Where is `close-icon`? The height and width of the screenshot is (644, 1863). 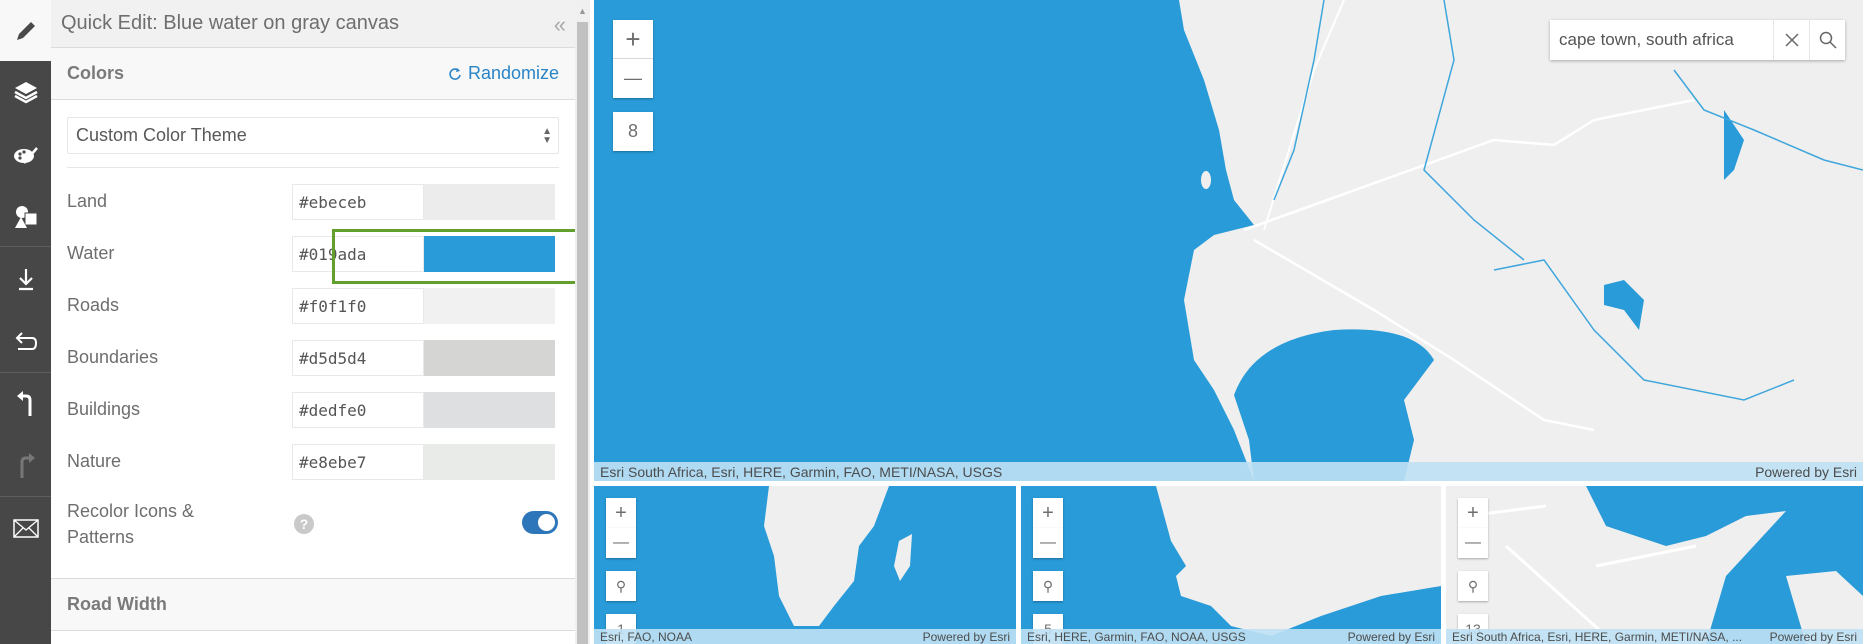
close-icon is located at coordinates (1791, 40).